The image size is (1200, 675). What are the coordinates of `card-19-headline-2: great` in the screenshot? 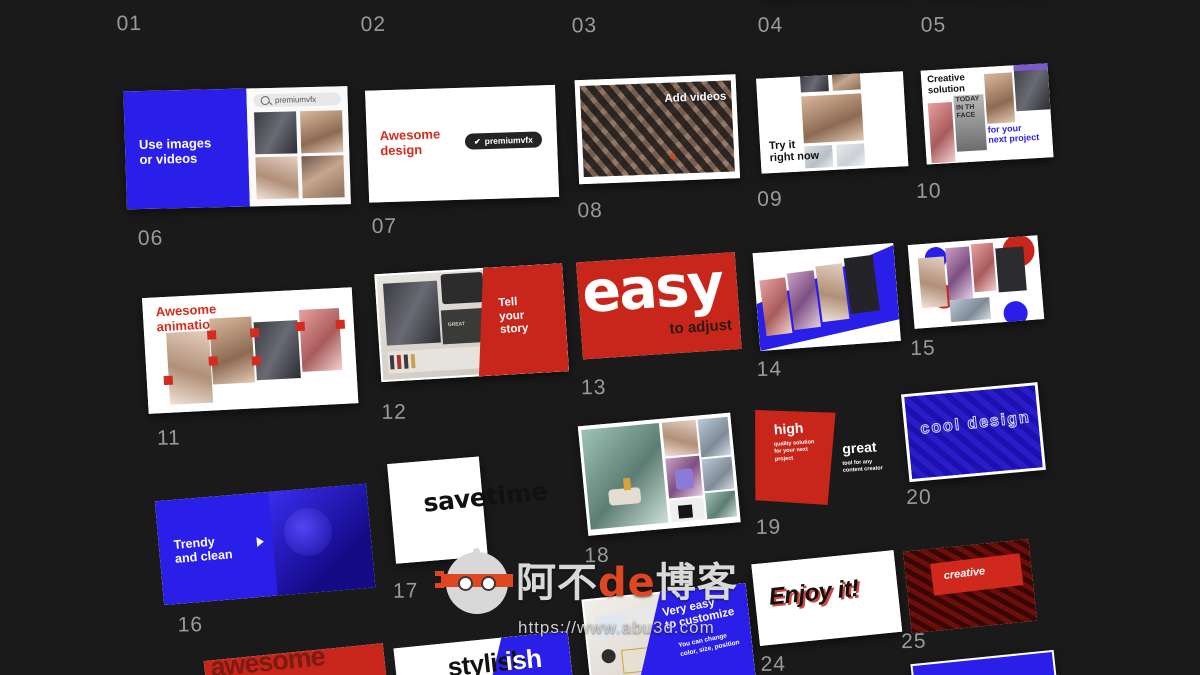 It's located at (859, 447).